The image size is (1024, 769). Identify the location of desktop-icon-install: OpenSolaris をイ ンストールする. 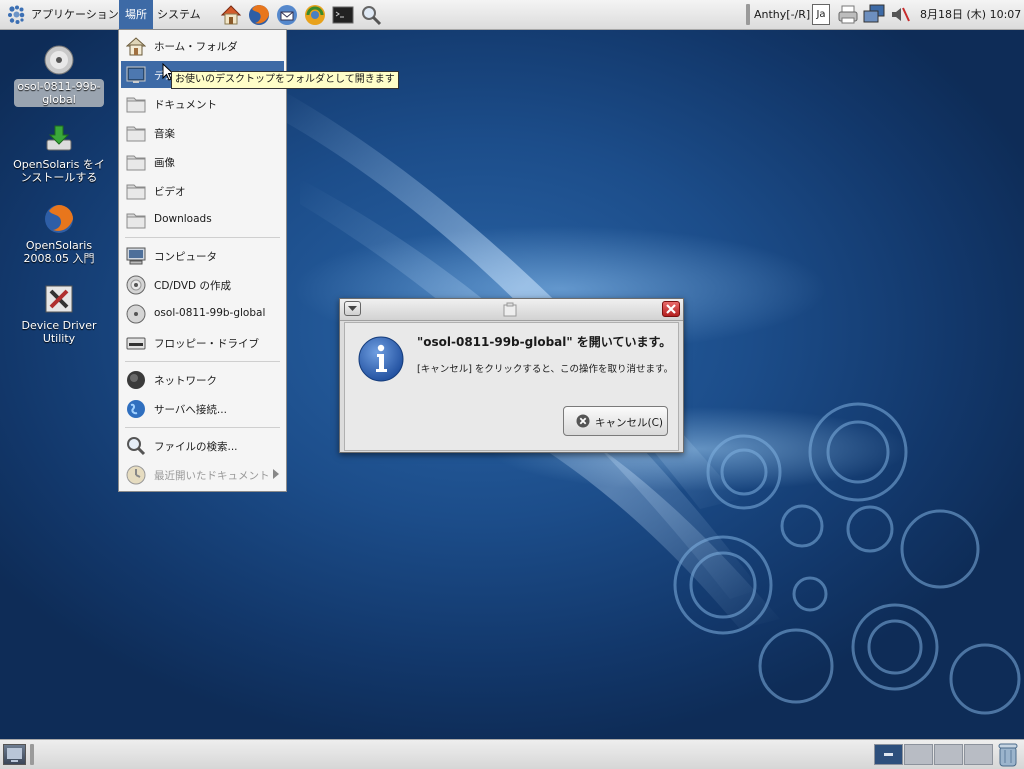
(59, 153).